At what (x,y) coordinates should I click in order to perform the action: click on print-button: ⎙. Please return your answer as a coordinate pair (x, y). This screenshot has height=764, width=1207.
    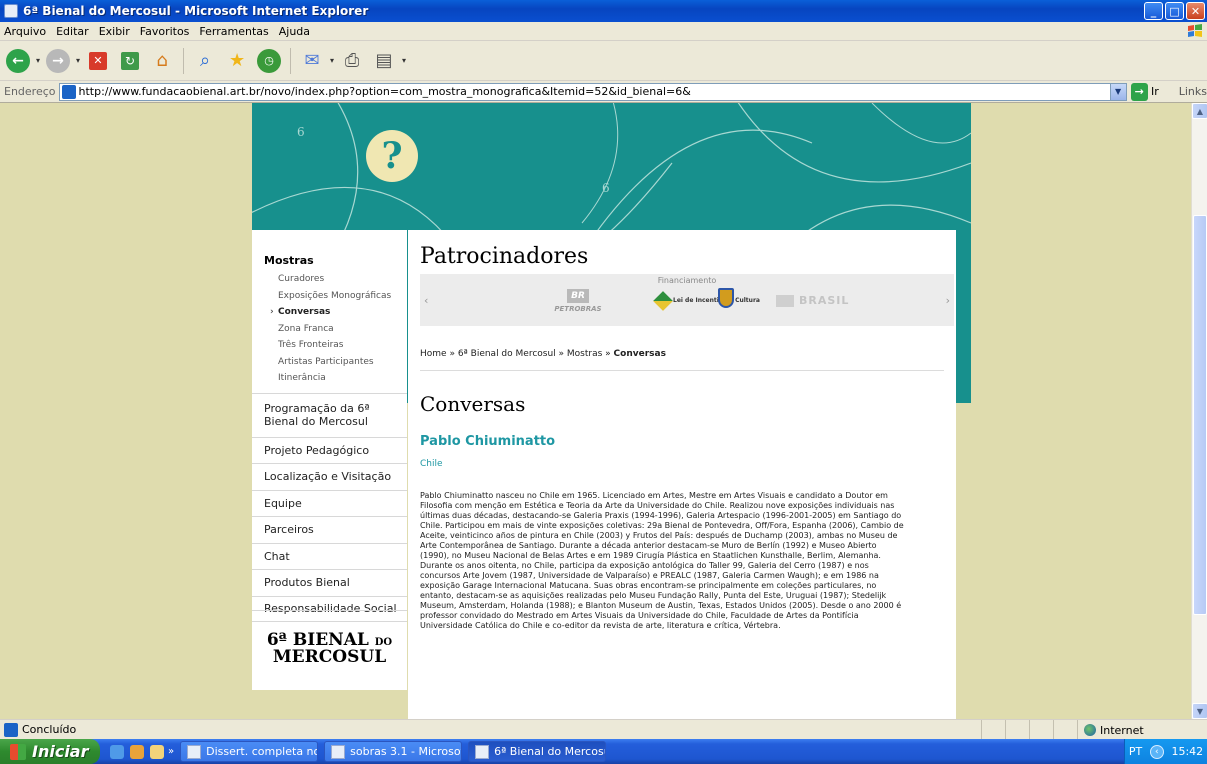
    Looking at the image, I should click on (352, 61).